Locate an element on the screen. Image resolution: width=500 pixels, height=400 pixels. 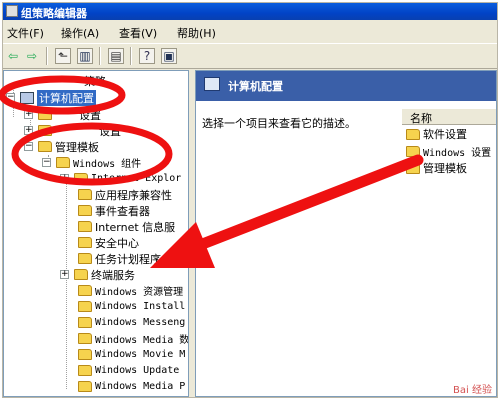
window-title: 组策略编辑器 is located at coordinates (54, 13).